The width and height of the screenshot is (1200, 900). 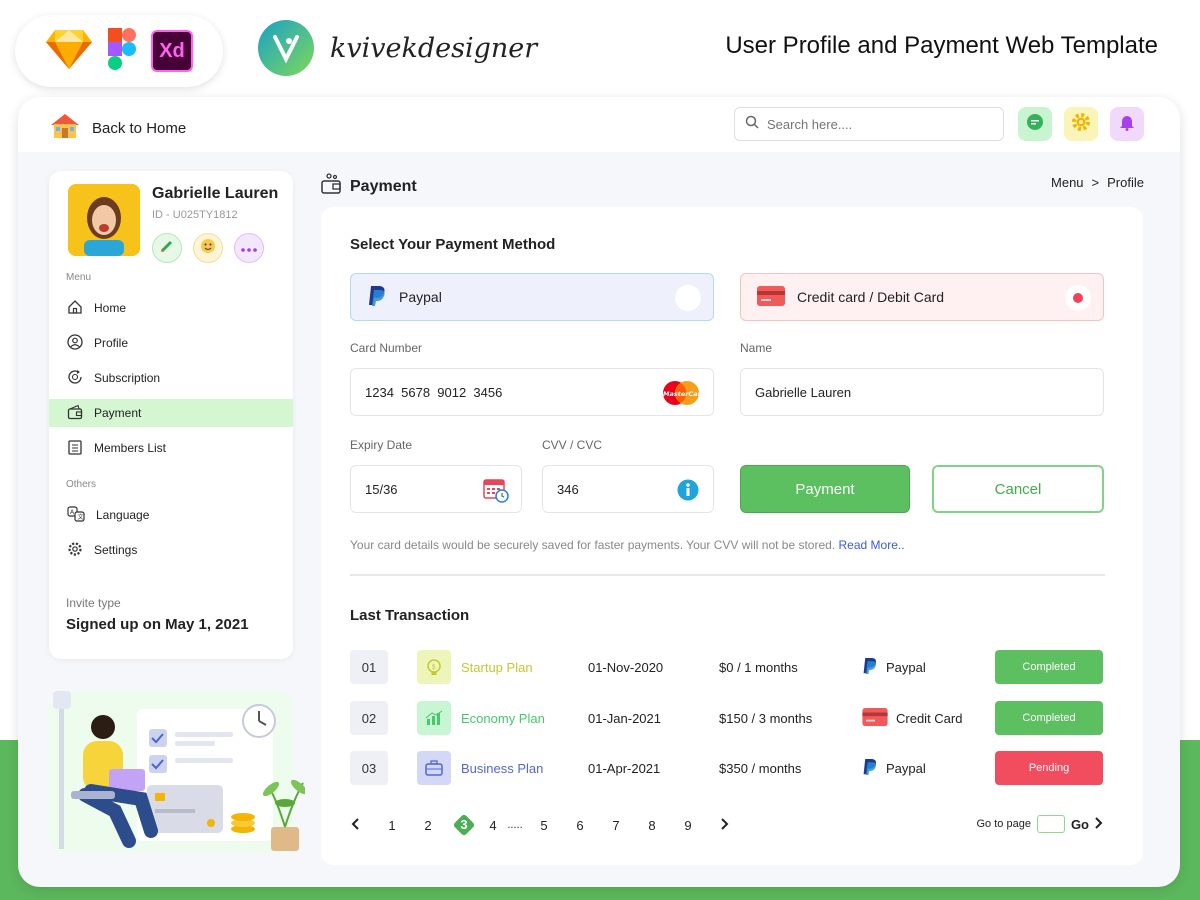 What do you see at coordinates (652, 825) in the screenshot?
I see `page-8: 8` at bounding box center [652, 825].